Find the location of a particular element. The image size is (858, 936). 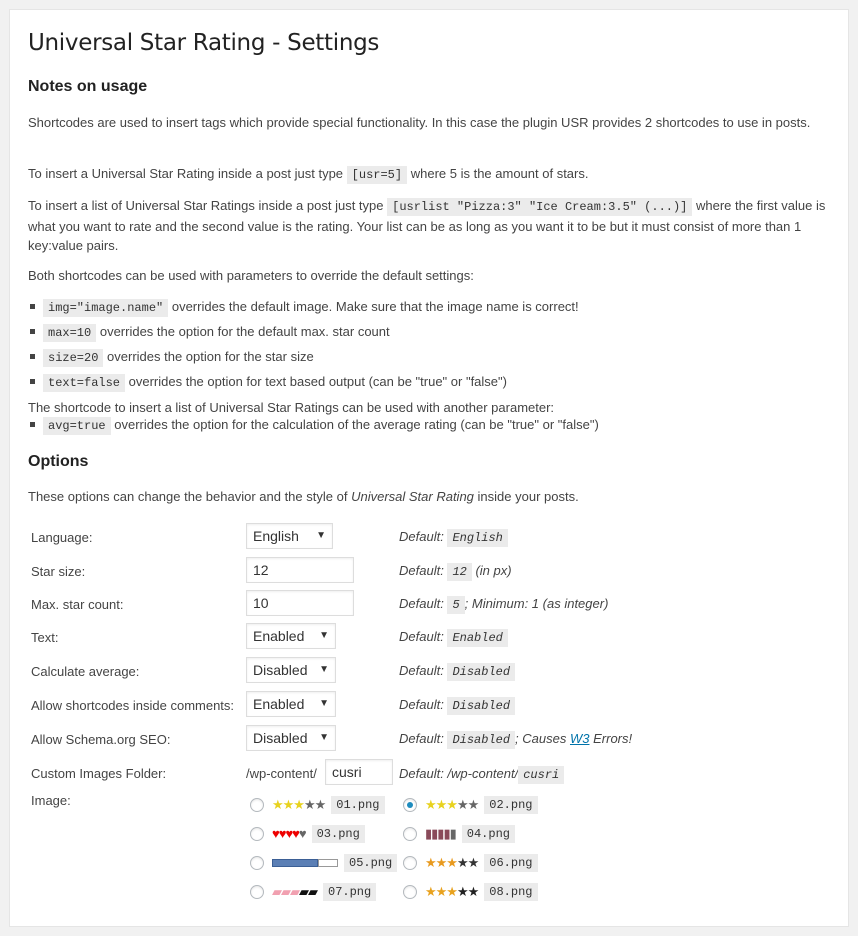

image-choice: ★★★★★ 08.png is located at coordinates (470, 891).